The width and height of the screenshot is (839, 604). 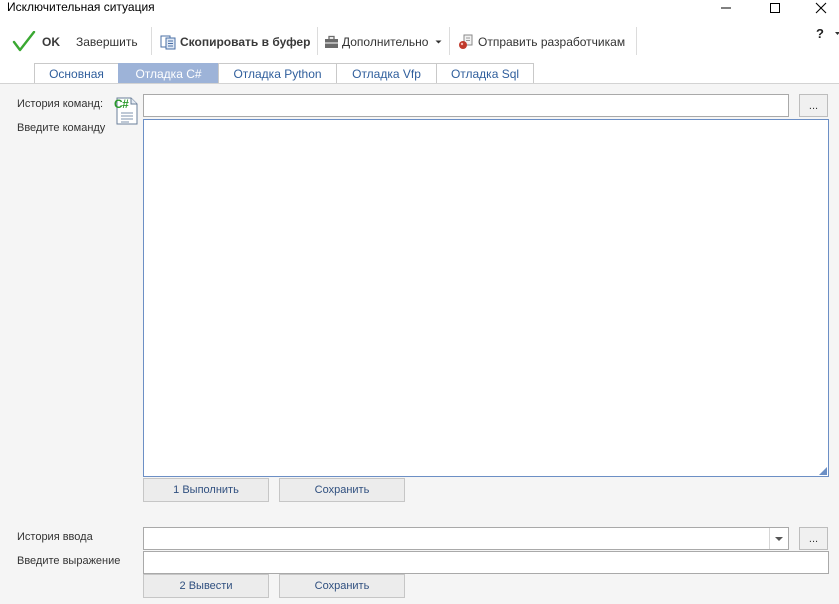 I want to click on tab-label: Основная, so click(x=76, y=73).